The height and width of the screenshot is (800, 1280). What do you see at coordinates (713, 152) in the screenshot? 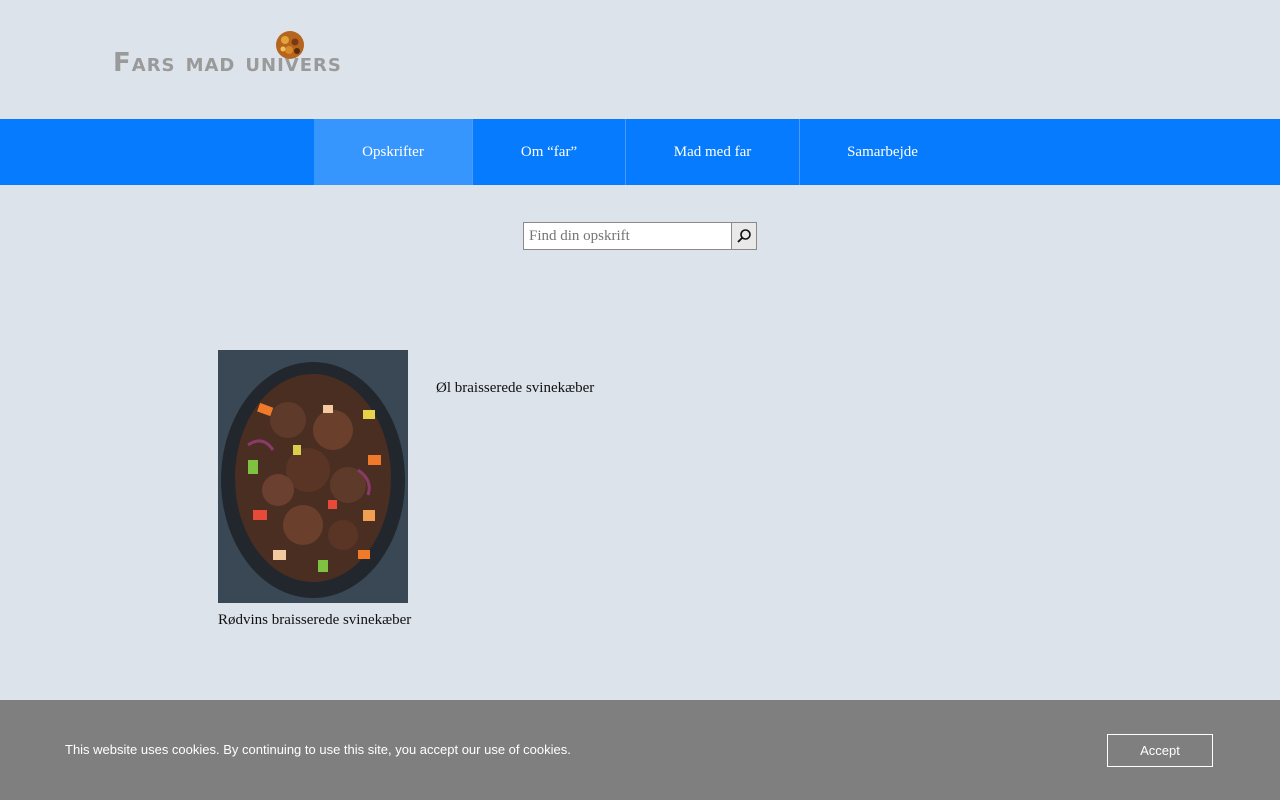
I see `nav-item-mad-med-far: Mad med far` at bounding box center [713, 152].